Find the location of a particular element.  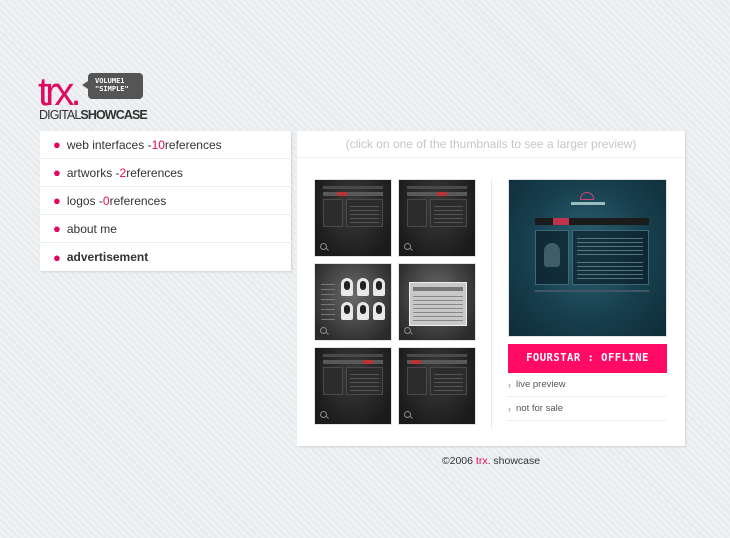

preview-footer-graphic is located at coordinates (592, 291).